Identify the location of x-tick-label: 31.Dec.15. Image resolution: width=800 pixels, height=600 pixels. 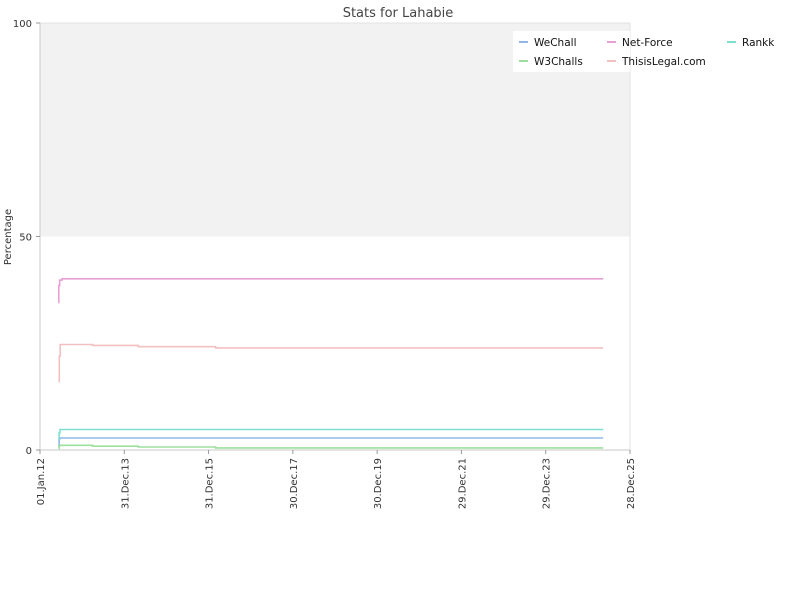
(210, 483).